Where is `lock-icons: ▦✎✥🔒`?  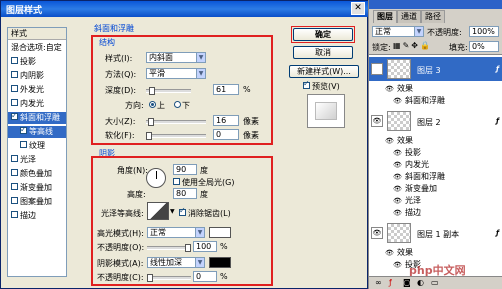 lock-icons: ▦✎✥🔒 is located at coordinates (412, 45).